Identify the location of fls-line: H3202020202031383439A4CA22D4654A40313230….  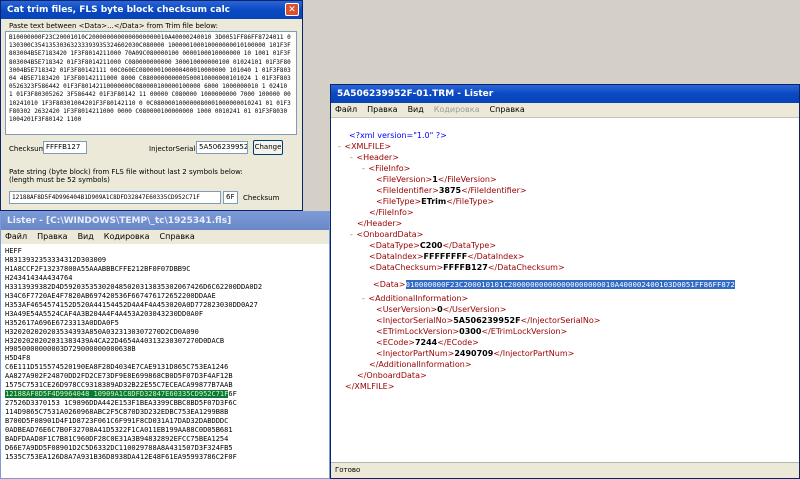
(115, 340).